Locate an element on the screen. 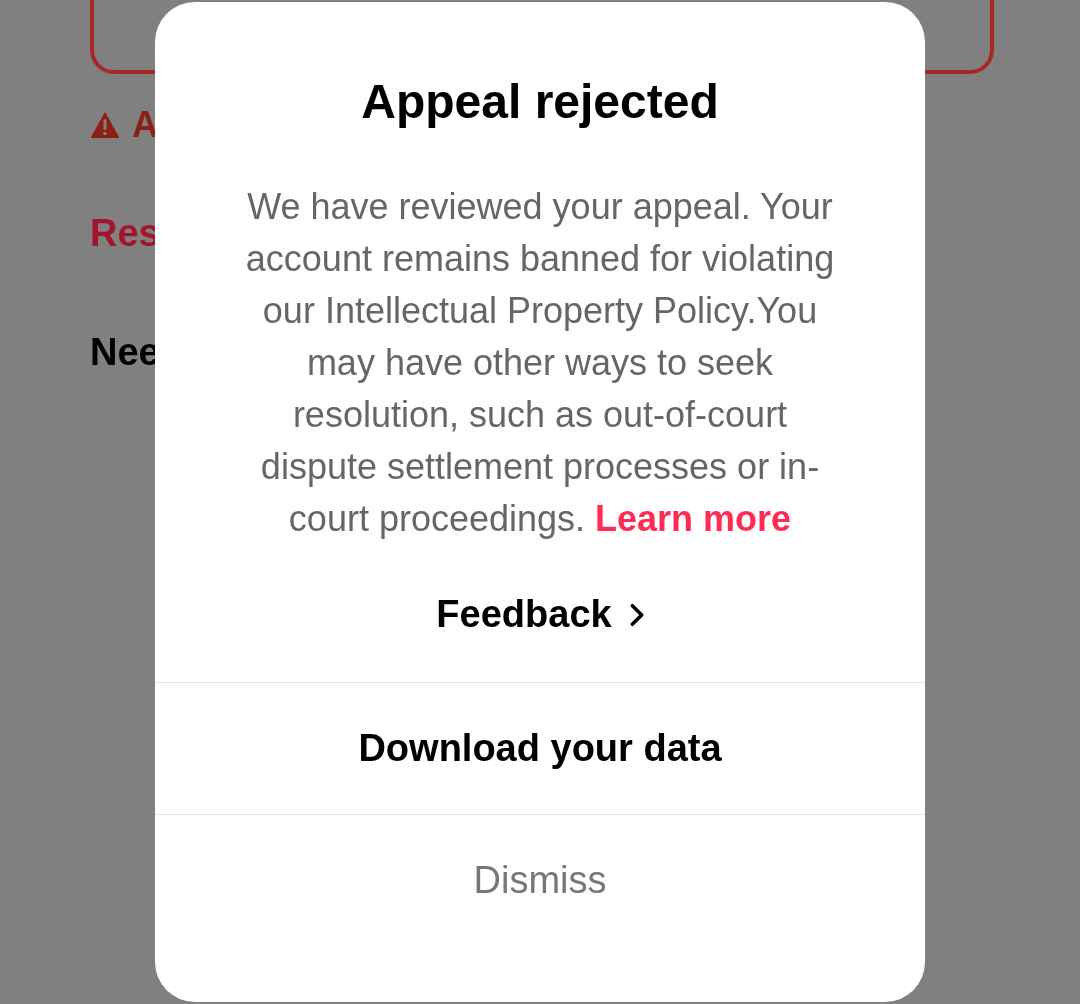 The image size is (1080, 1004). warning-icon is located at coordinates (105, 125).